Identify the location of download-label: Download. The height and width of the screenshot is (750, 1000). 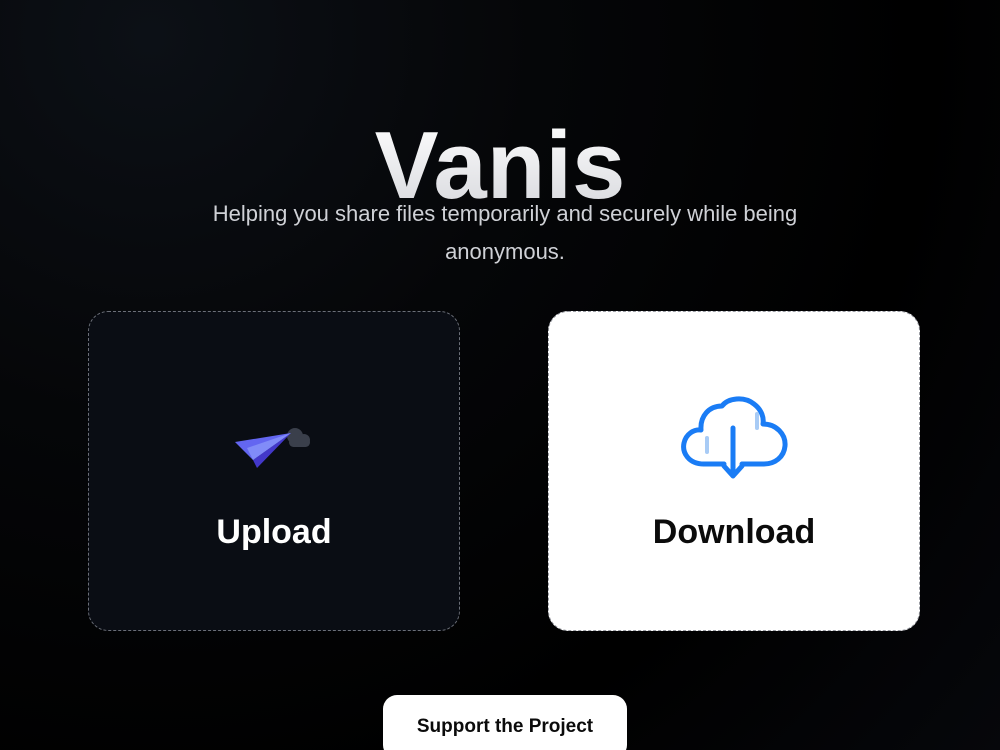
(734, 532).